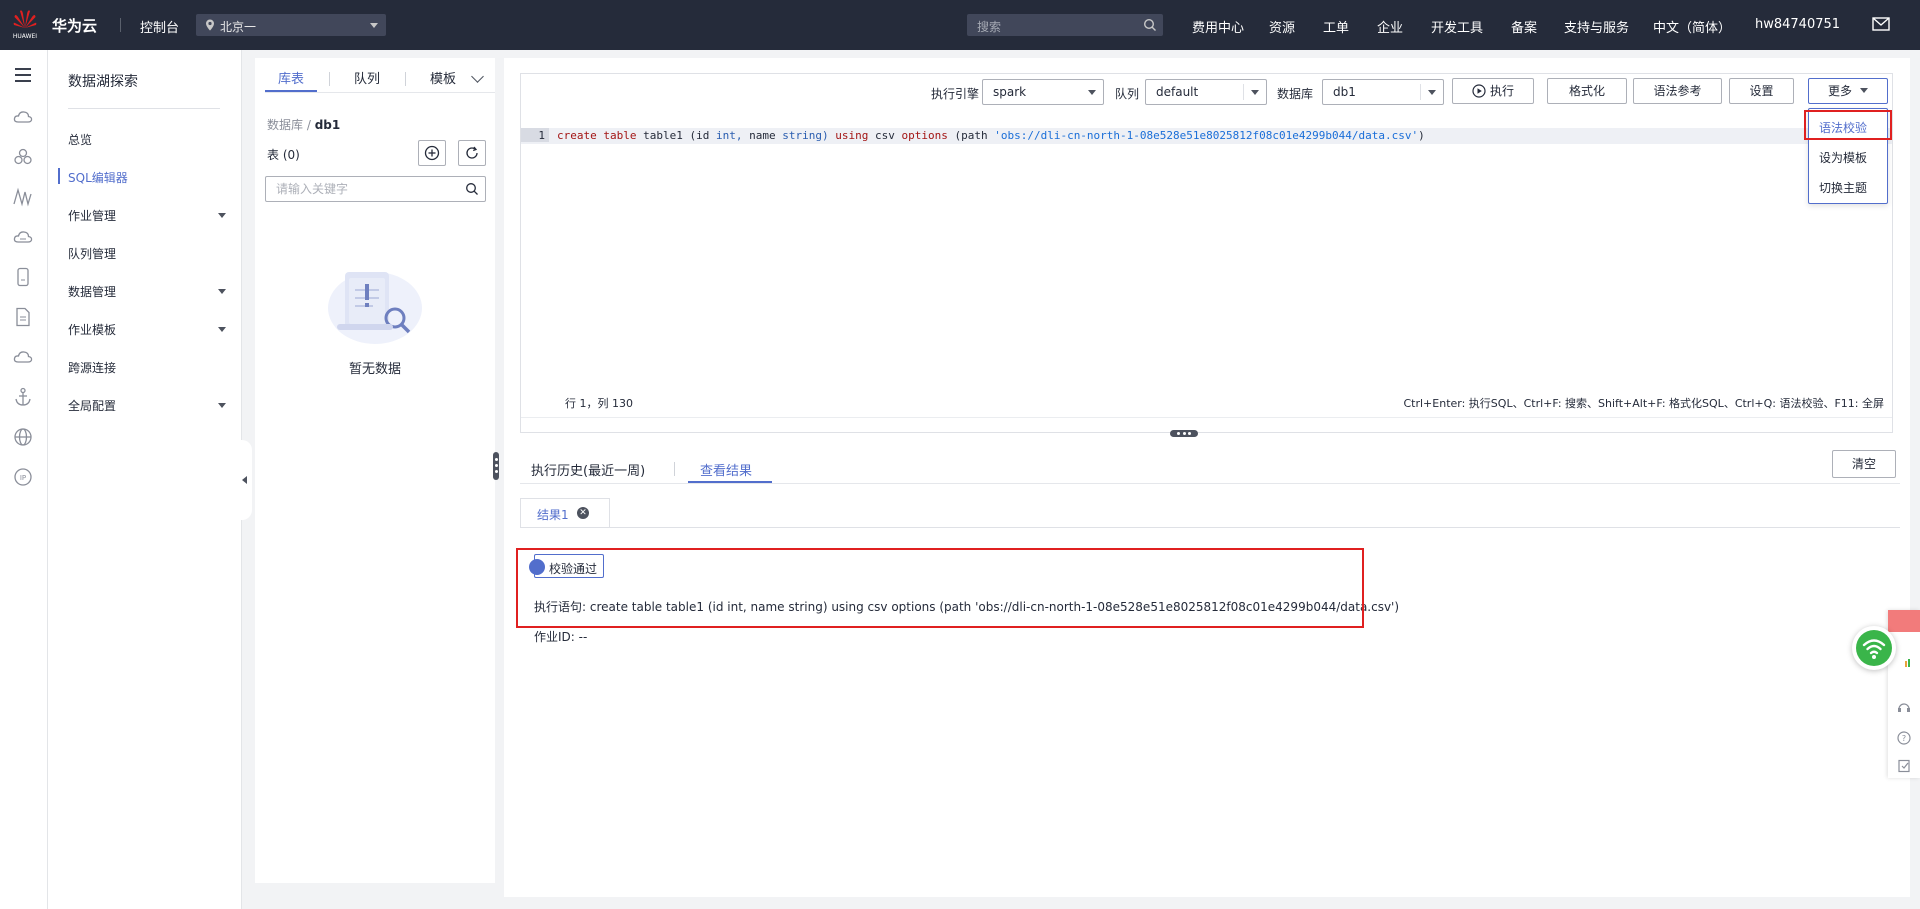 This screenshot has width=1920, height=909. I want to click on empty-state-illustration, so click(375, 308).